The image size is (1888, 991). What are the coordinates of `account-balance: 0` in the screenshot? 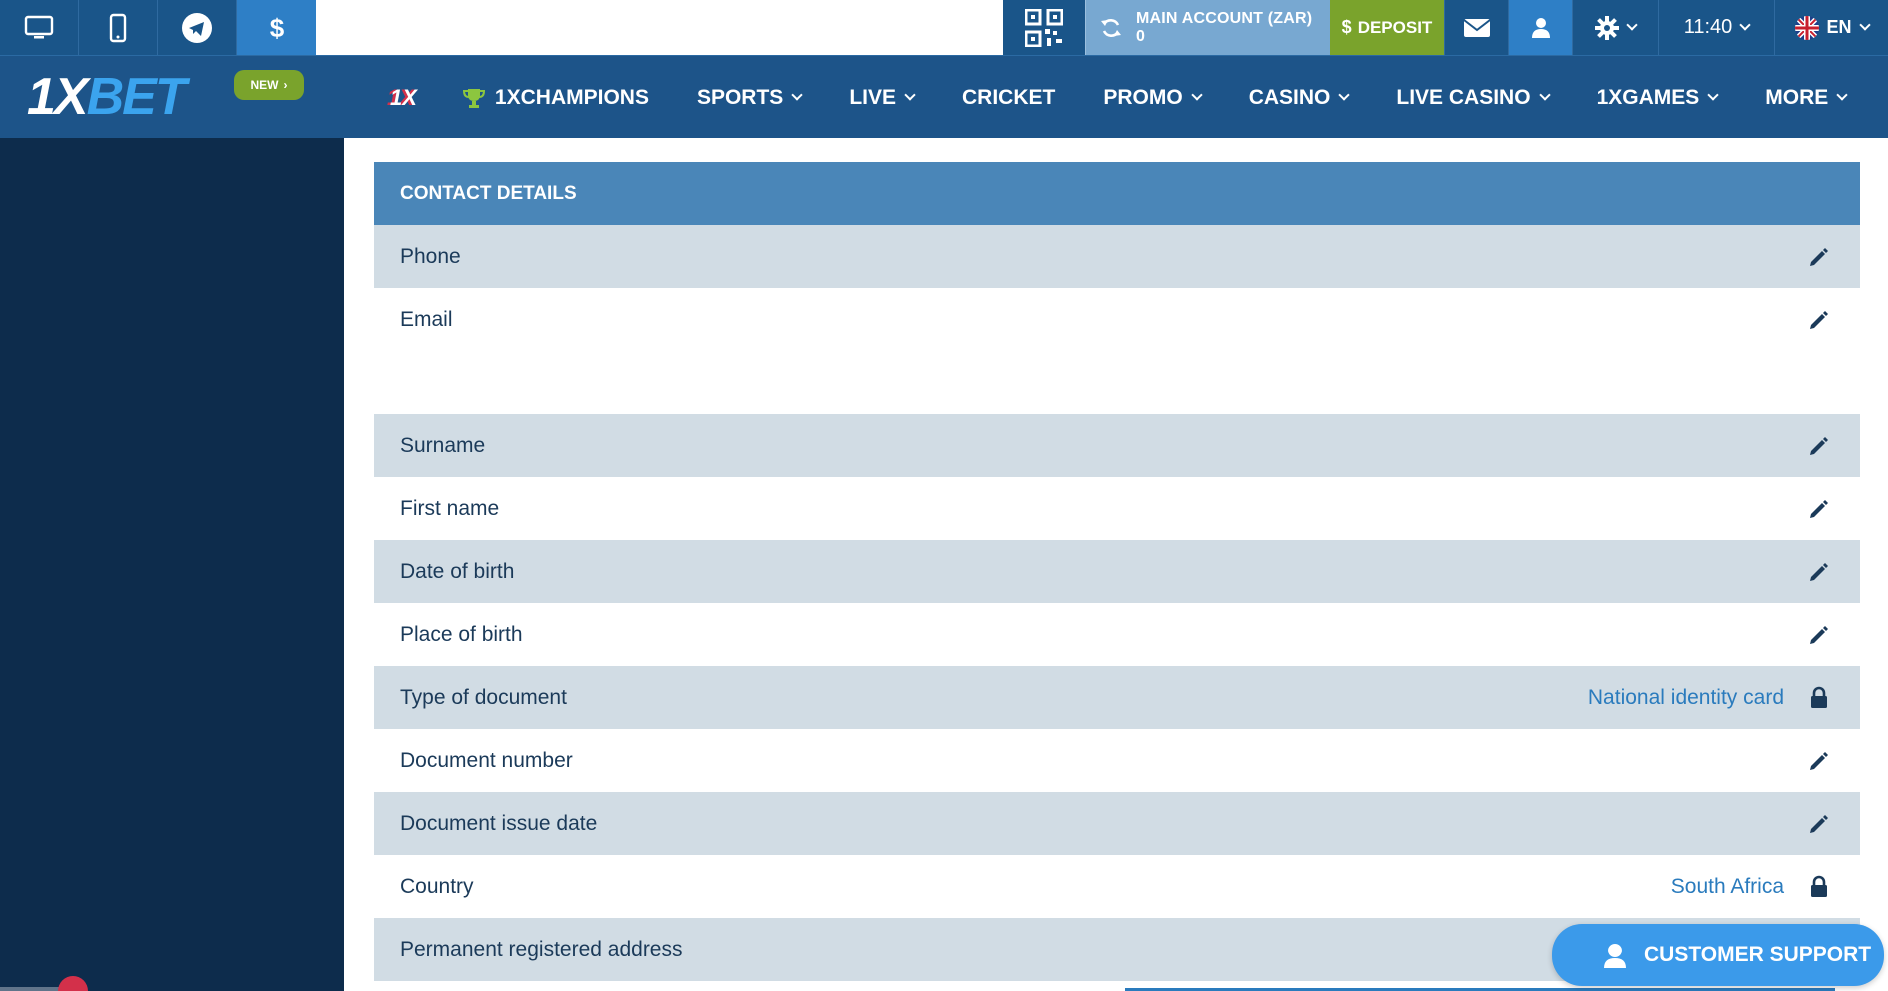 It's located at (1140, 36).